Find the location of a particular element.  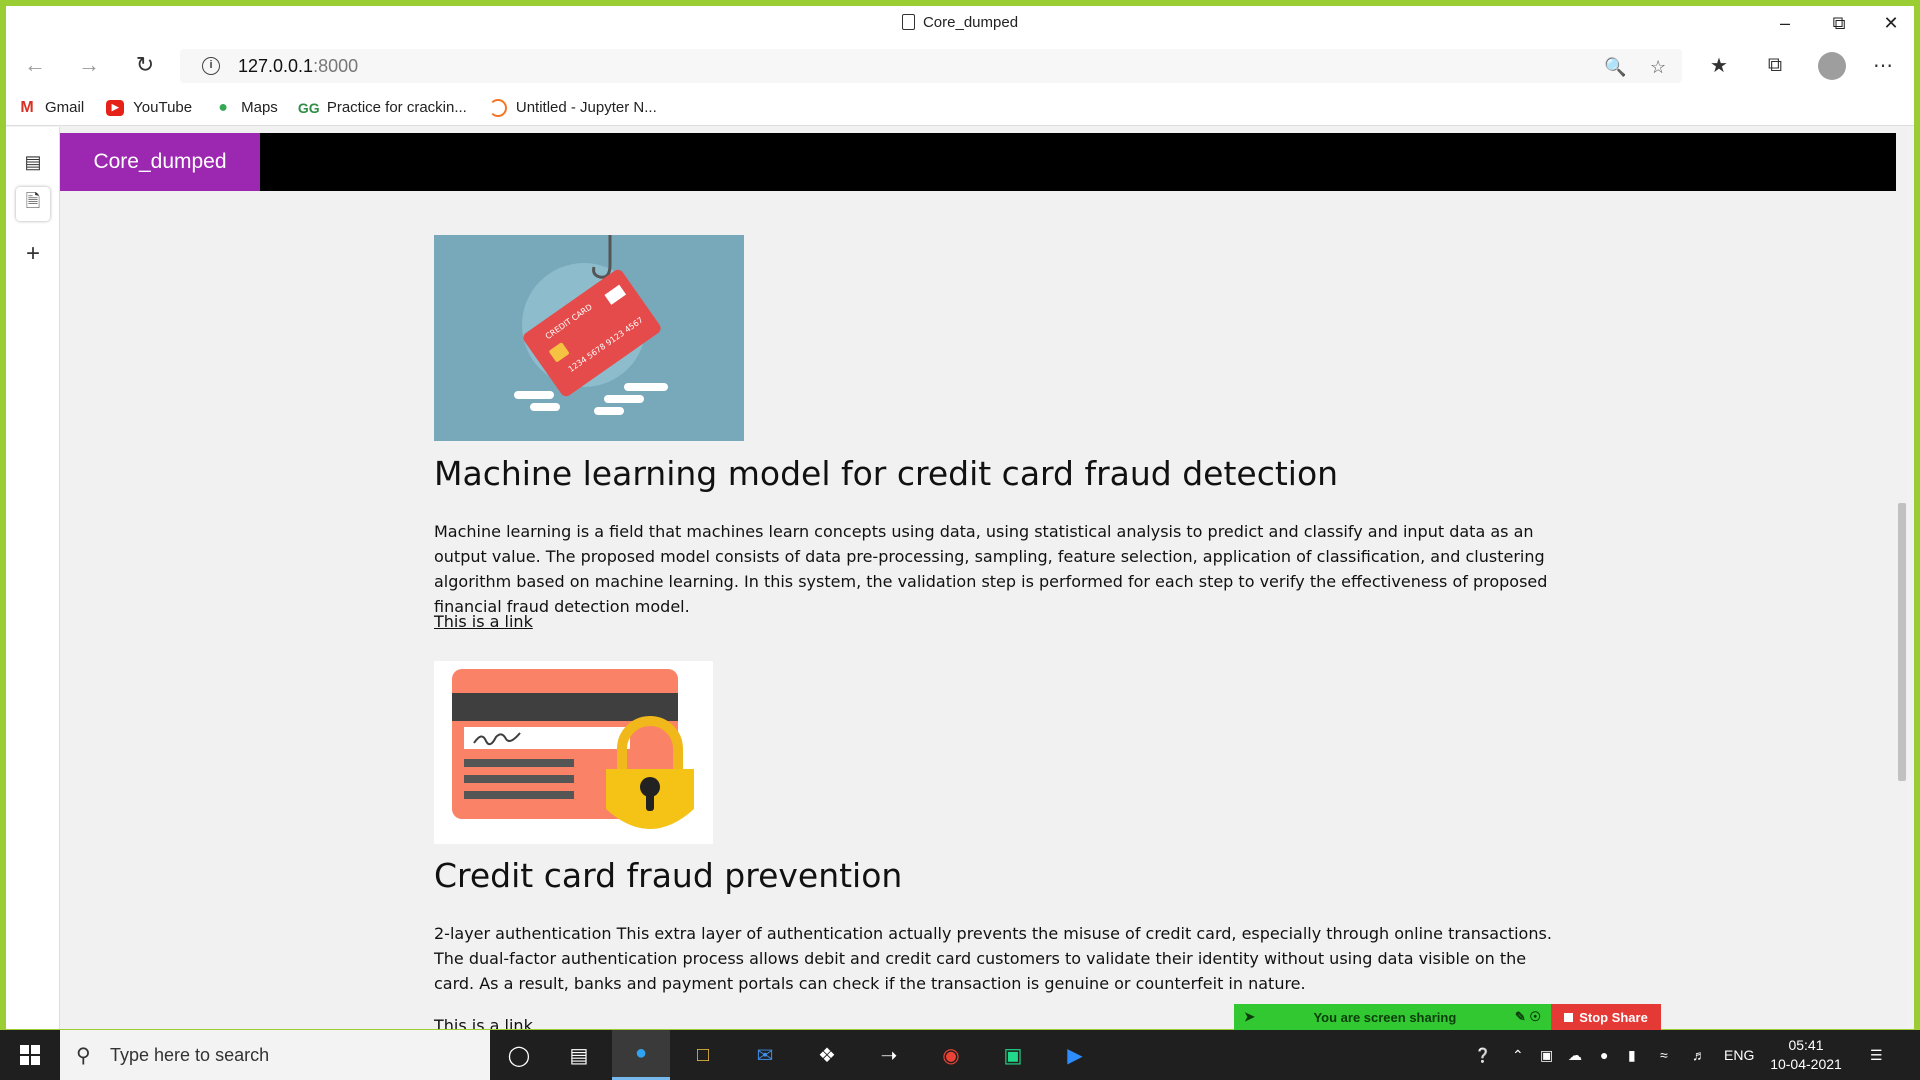

vertical-tabs-sidebar: ▤ 🗎 + is located at coordinates (33, 578).